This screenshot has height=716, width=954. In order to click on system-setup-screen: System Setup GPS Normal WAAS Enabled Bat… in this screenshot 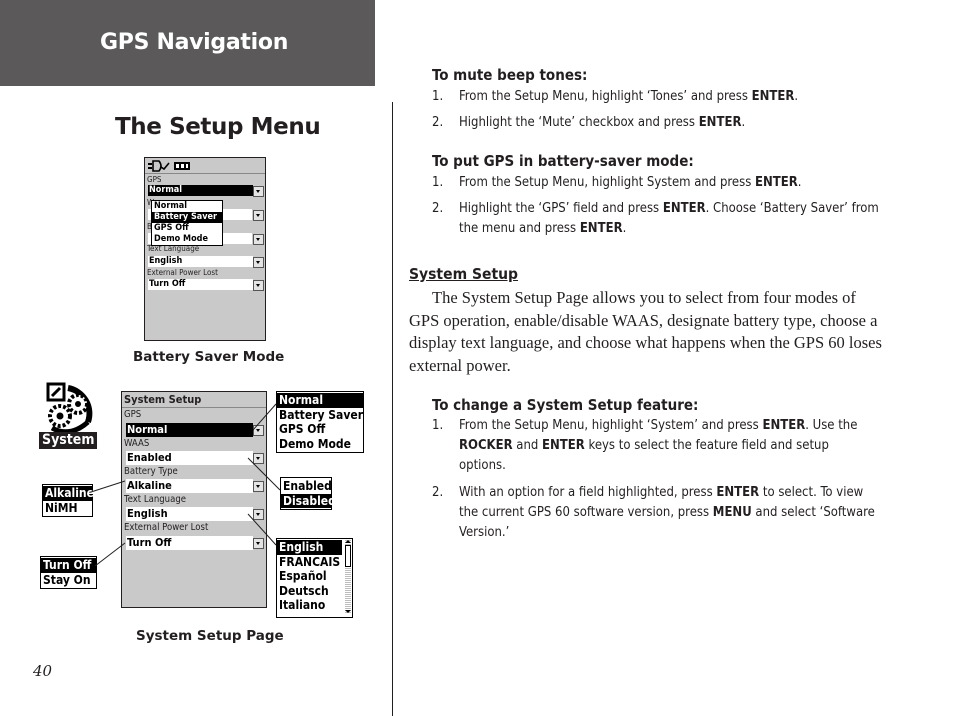, I will do `click(194, 499)`.